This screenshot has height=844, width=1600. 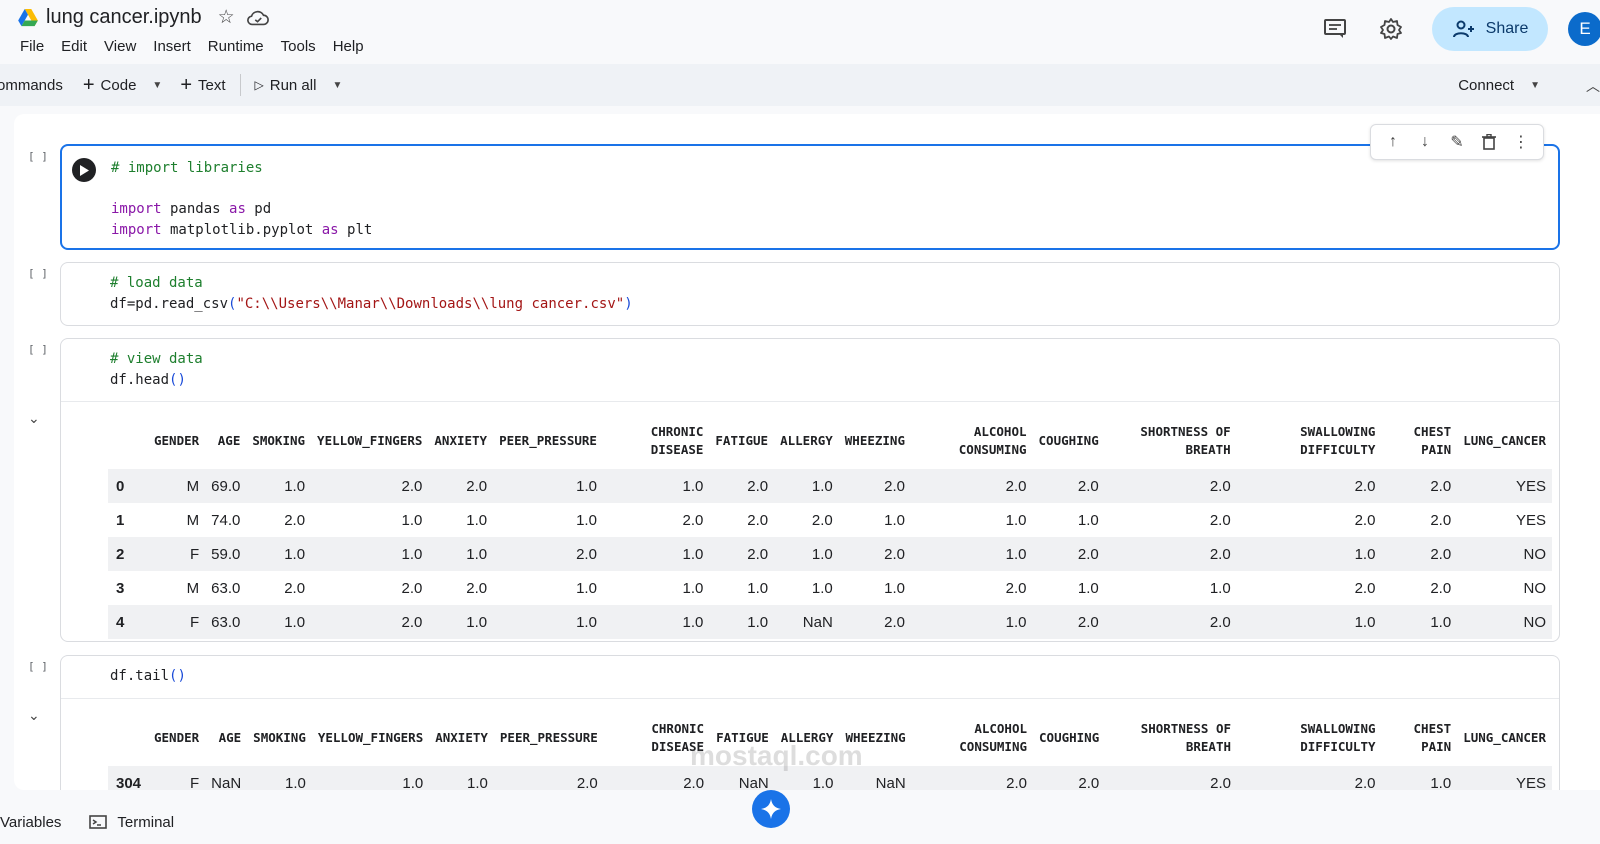 I want to click on menu-help: Help, so click(x=353, y=46).